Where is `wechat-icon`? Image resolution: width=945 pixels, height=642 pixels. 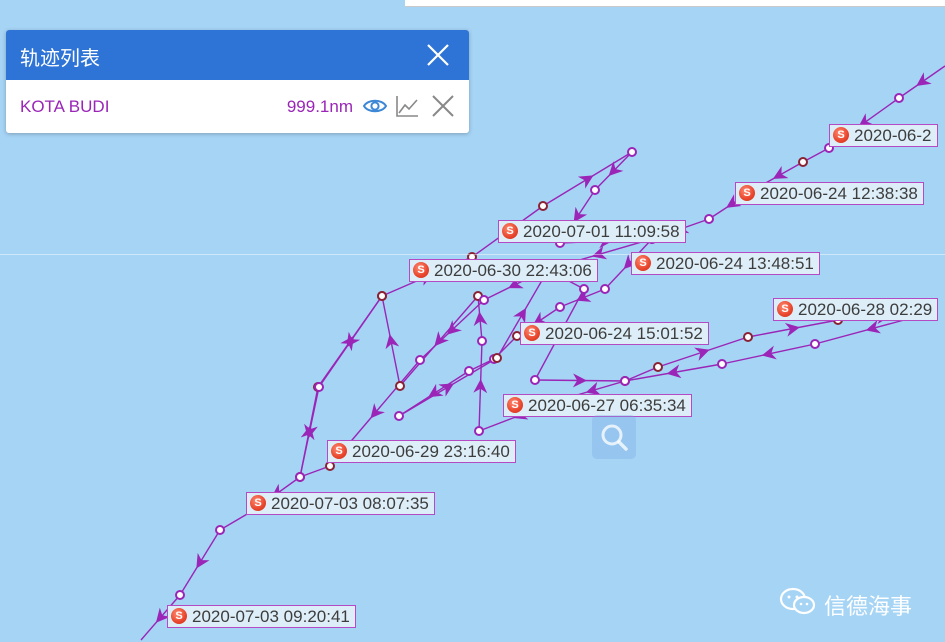 wechat-icon is located at coordinates (797, 601).